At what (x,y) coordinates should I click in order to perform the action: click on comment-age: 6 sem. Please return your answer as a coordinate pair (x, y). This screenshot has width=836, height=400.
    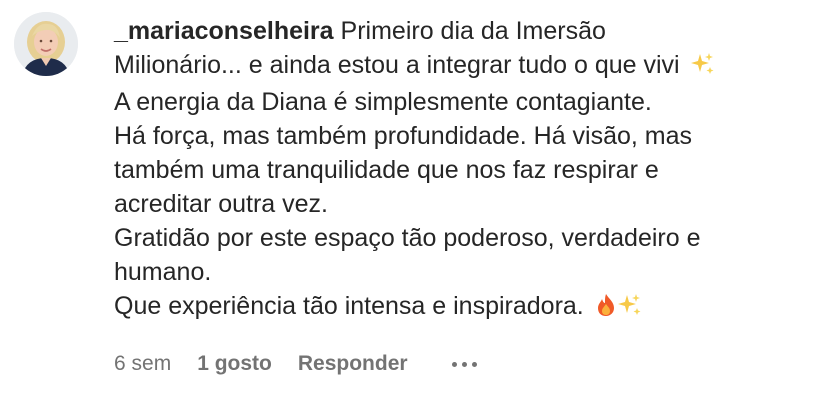
    Looking at the image, I should click on (142, 364).